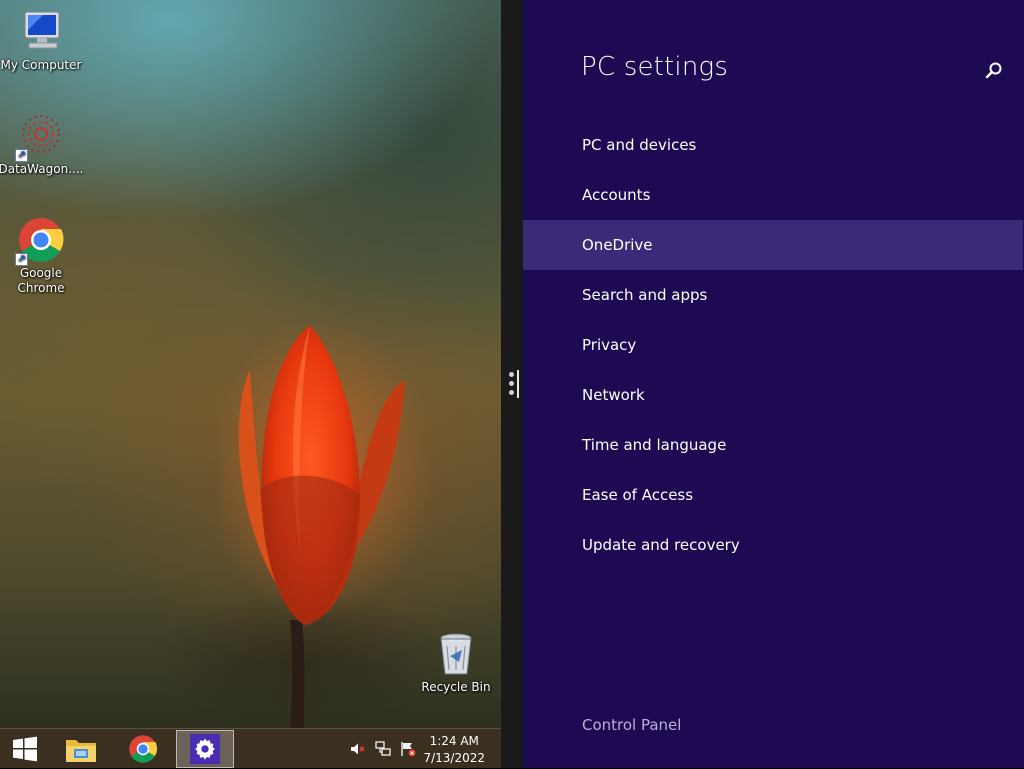  Describe the element at coordinates (41, 273) in the screenshot. I see `chrome-label-line1: Google` at that location.